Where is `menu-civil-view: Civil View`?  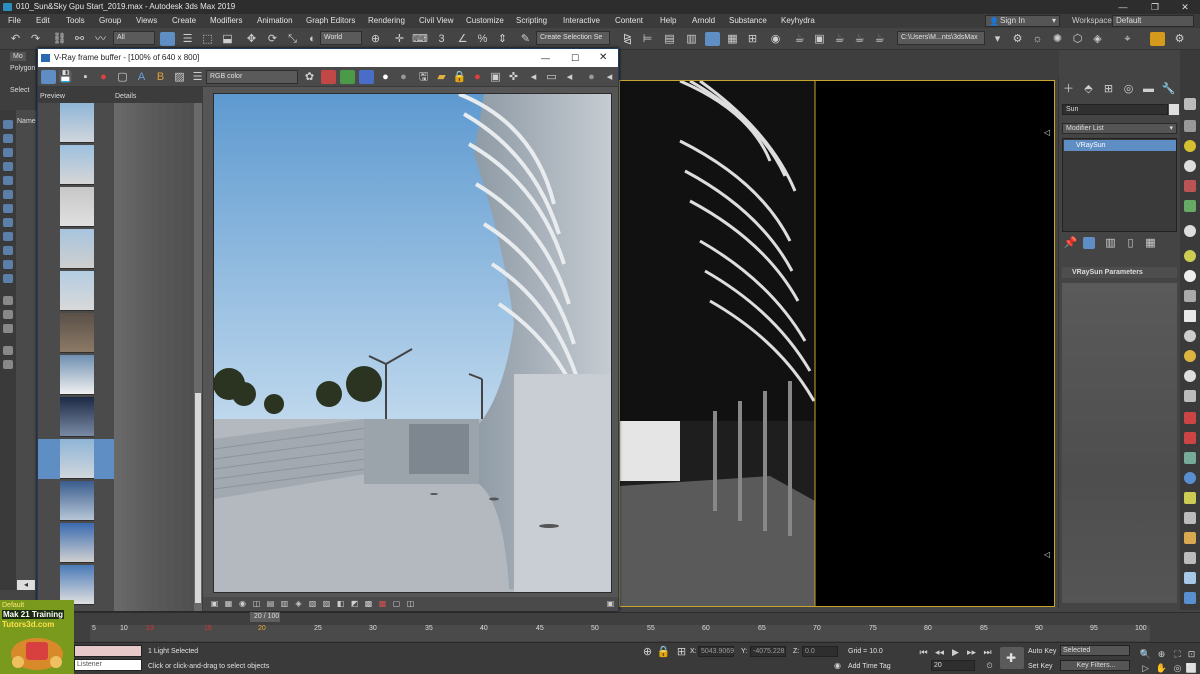 menu-civil-view: Civil View is located at coordinates (436, 21).